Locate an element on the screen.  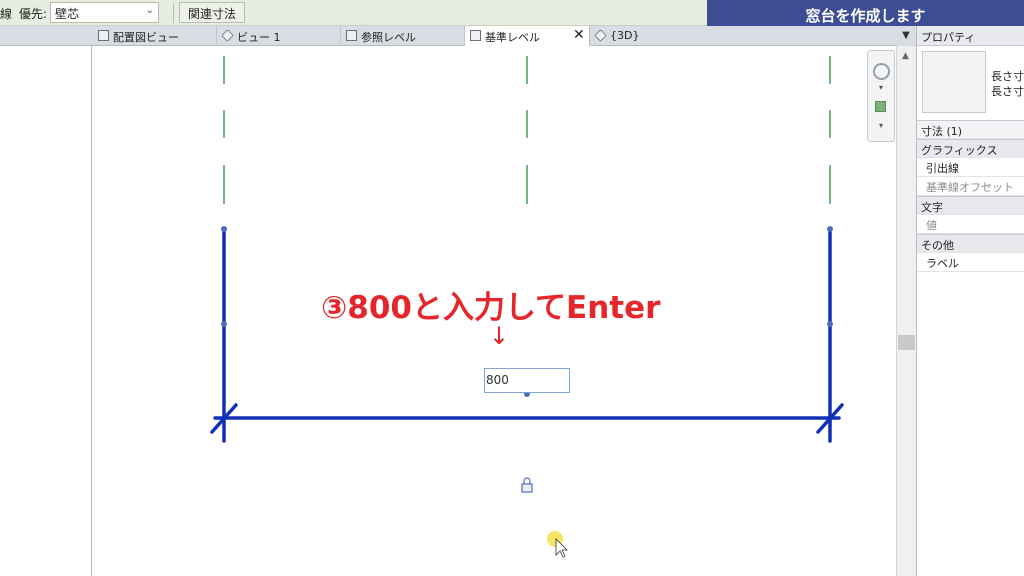
priority-value: 壁芯 is located at coordinates (67, 14).